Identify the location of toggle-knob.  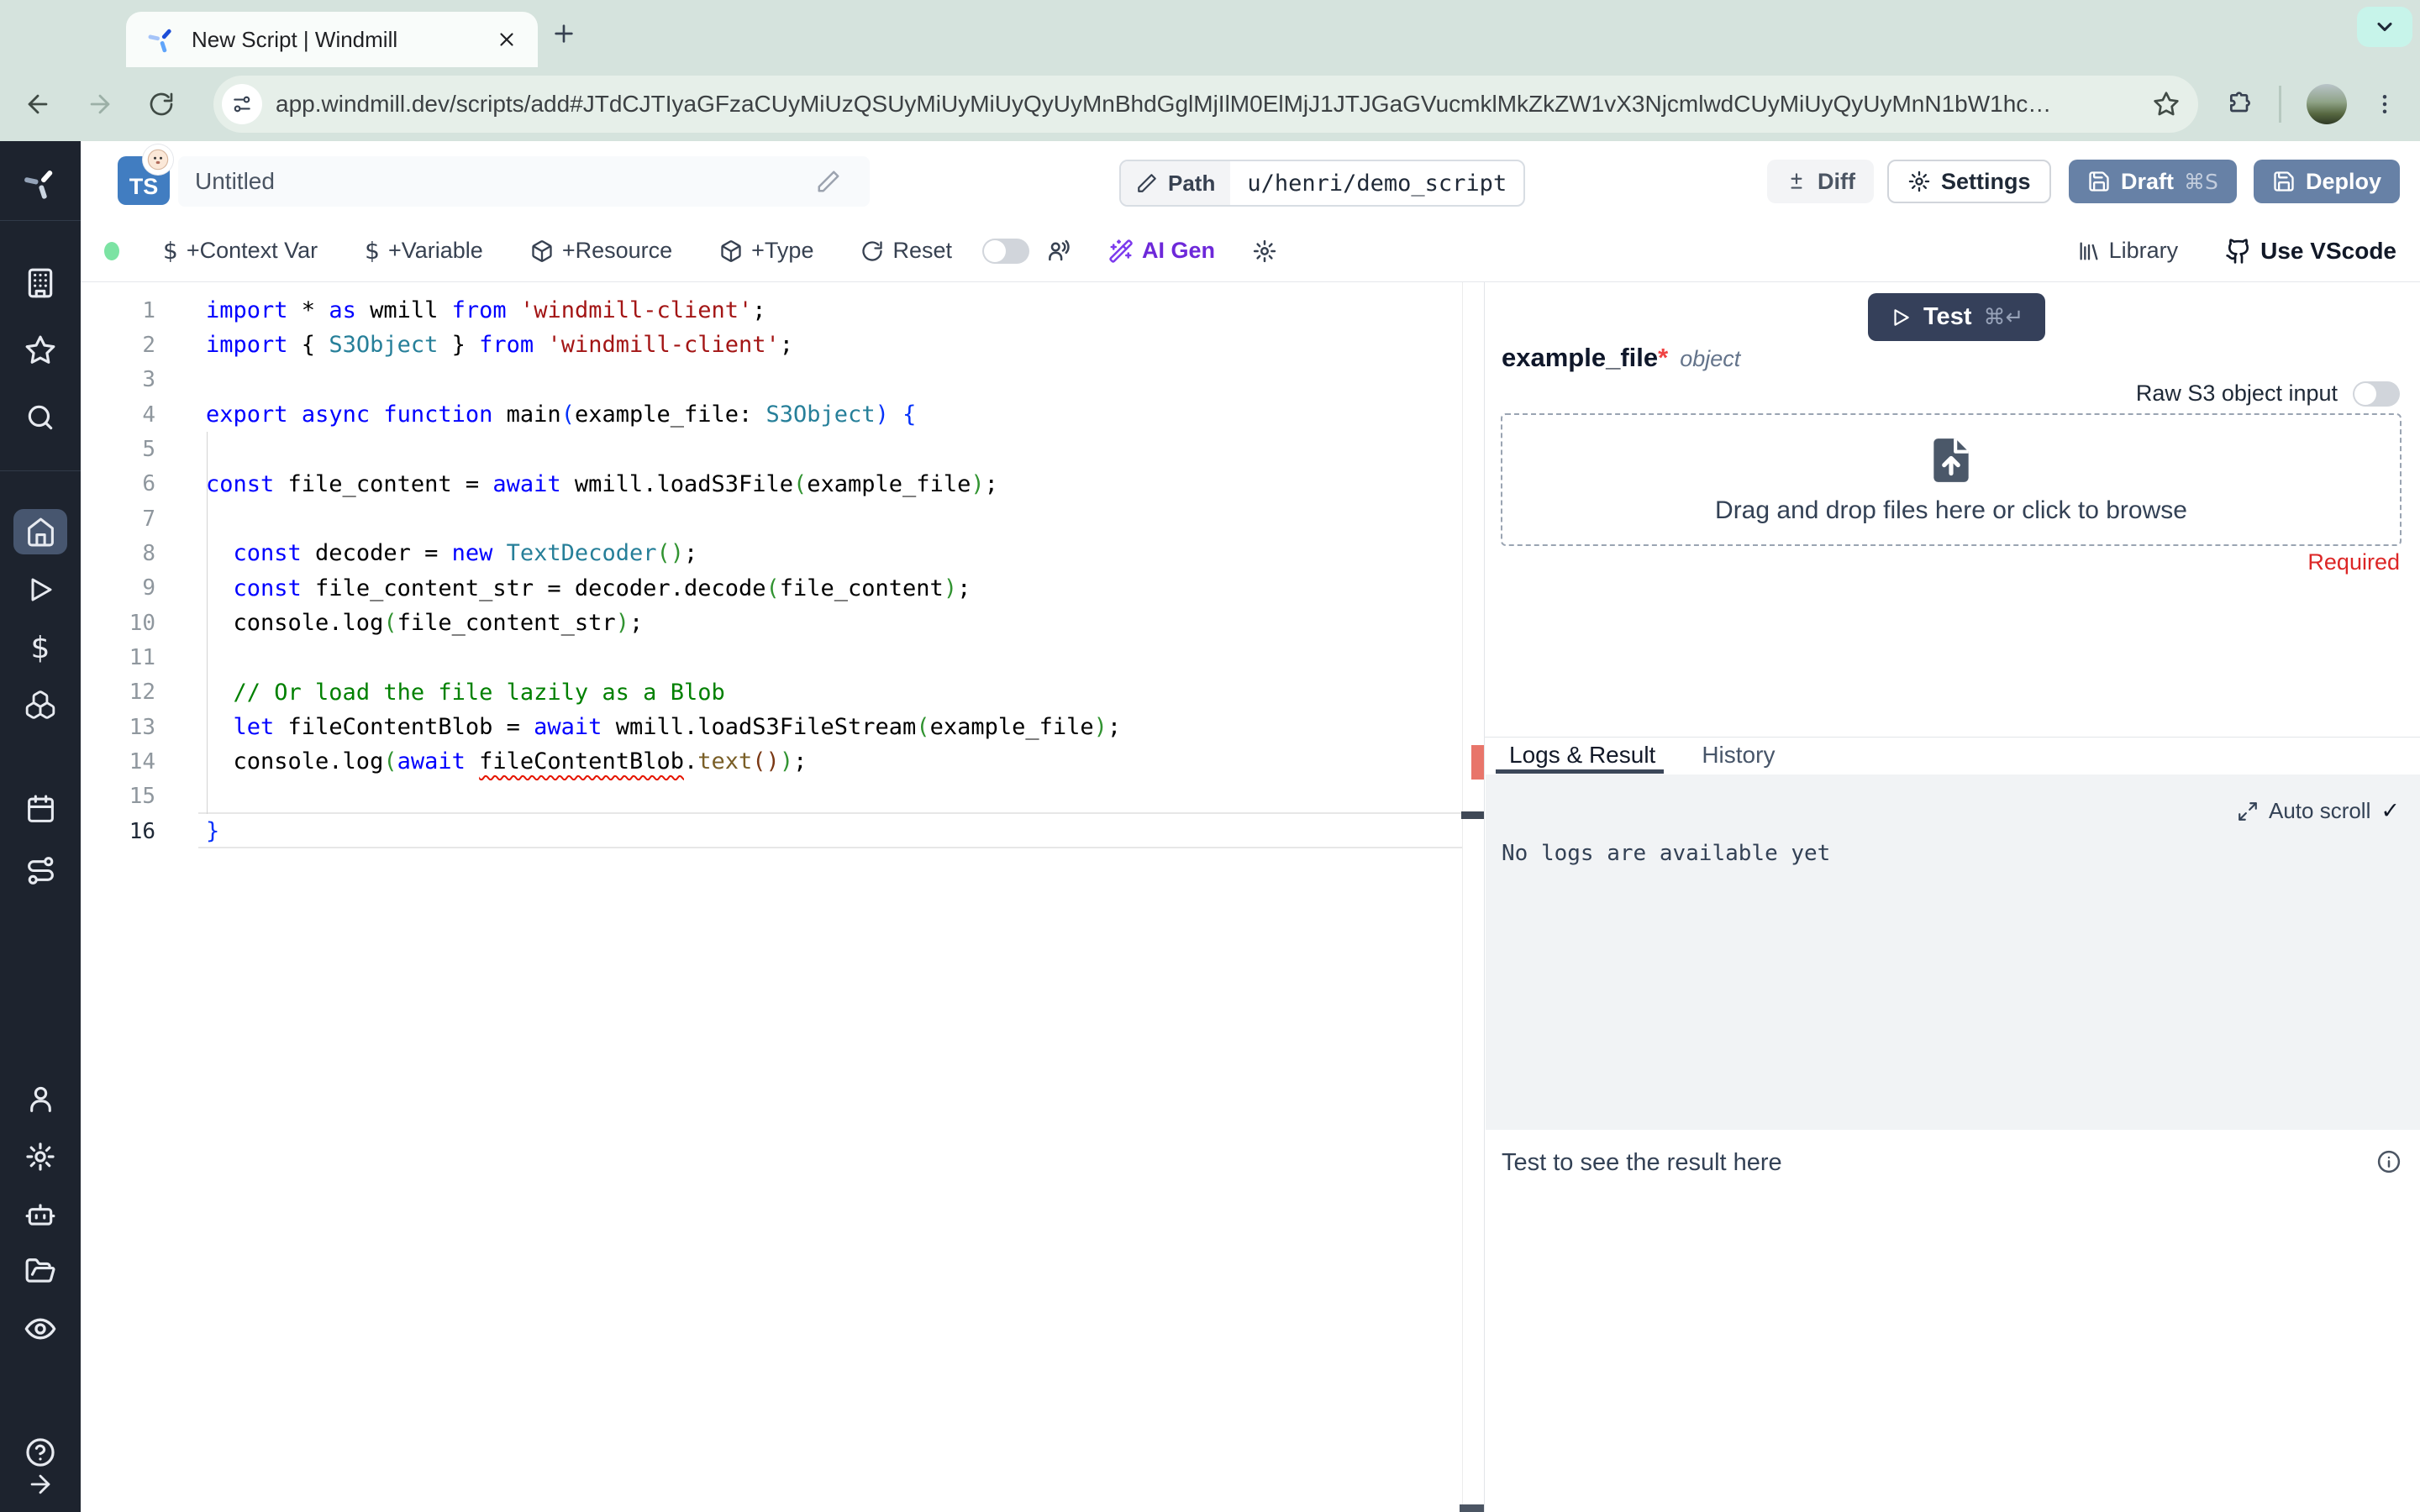
(2365, 393).